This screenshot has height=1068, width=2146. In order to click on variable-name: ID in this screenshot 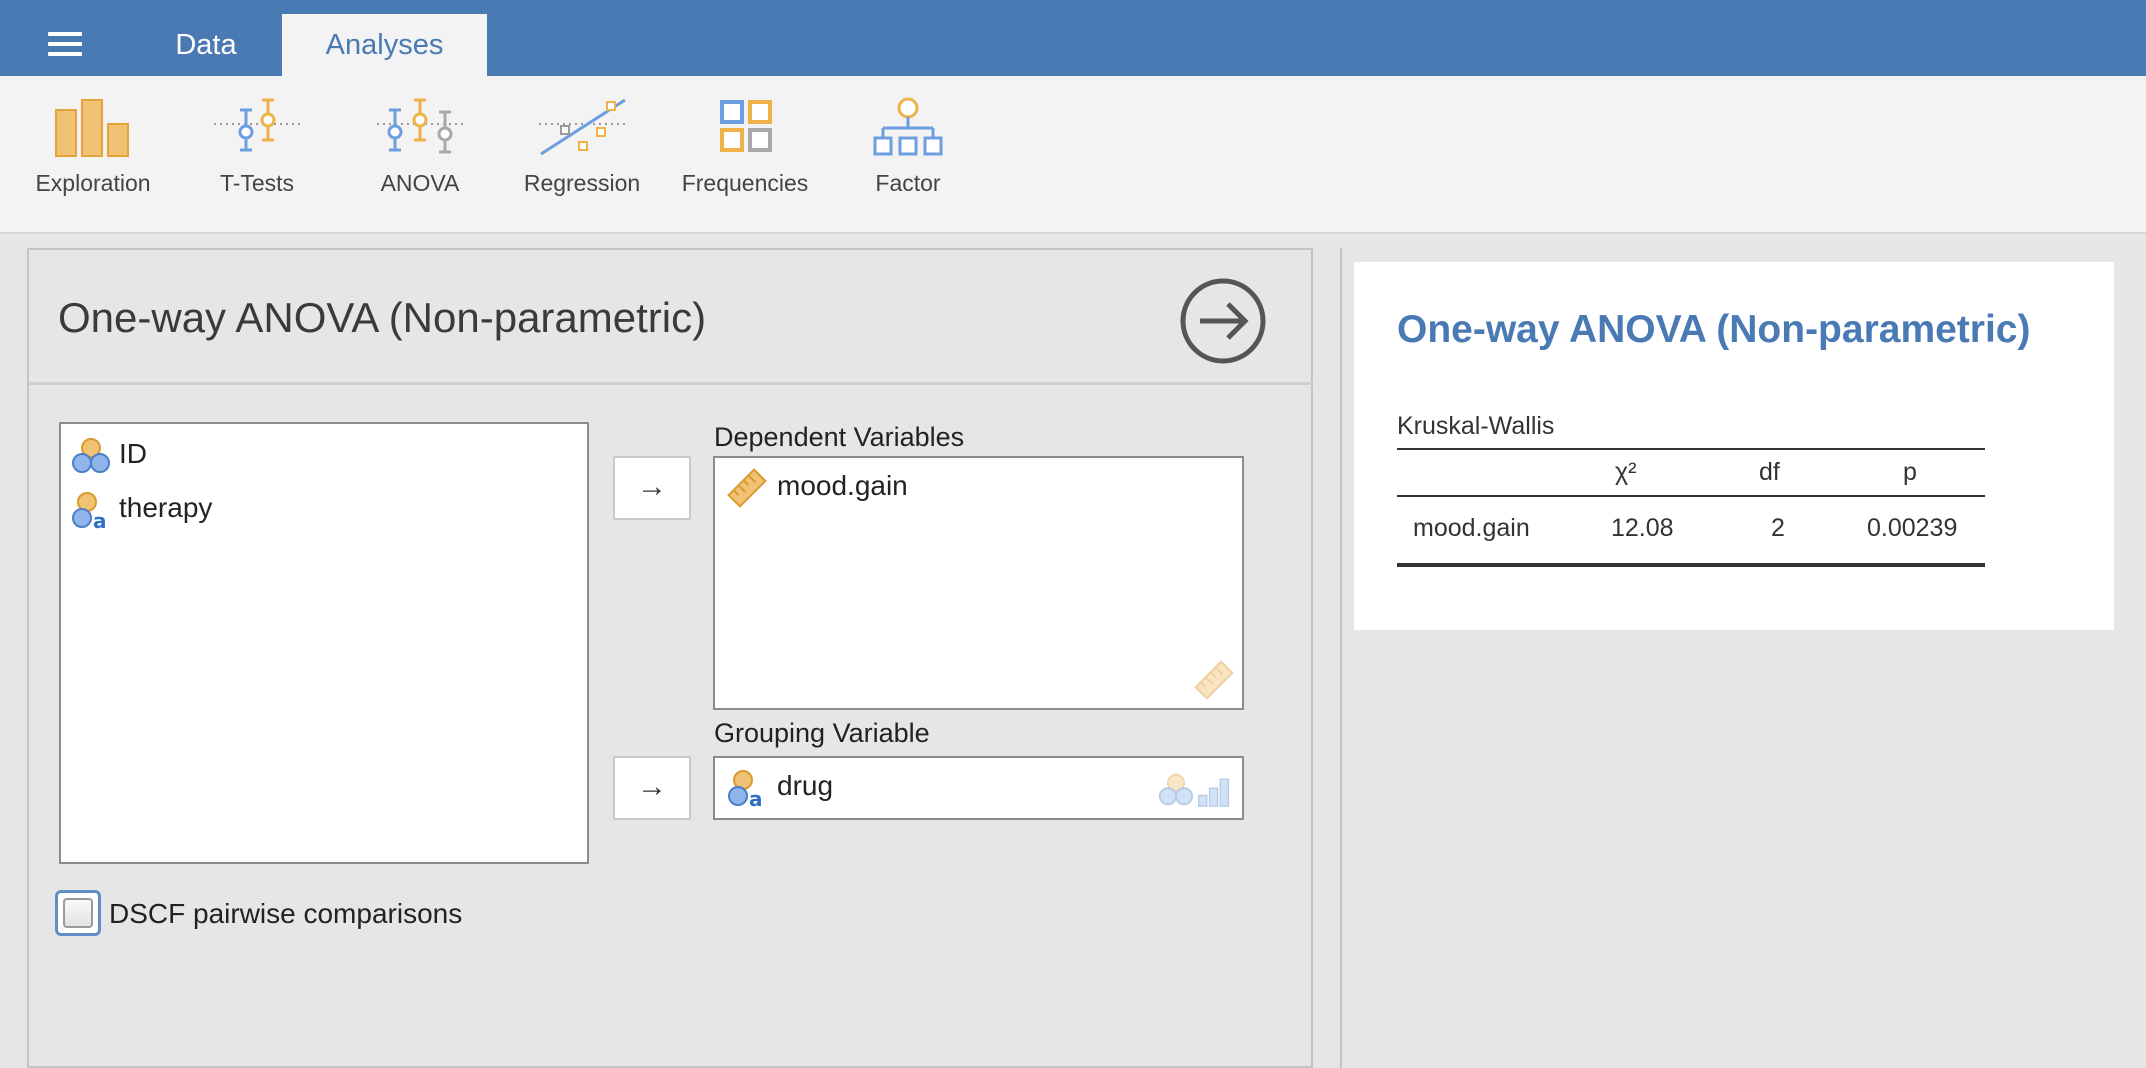, I will do `click(133, 453)`.